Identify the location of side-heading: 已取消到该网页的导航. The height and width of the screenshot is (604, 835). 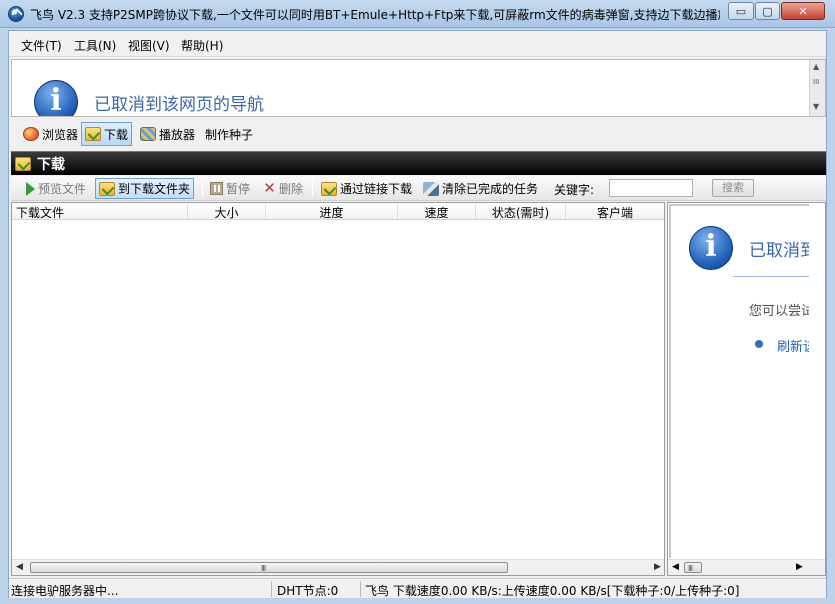
(779, 251).